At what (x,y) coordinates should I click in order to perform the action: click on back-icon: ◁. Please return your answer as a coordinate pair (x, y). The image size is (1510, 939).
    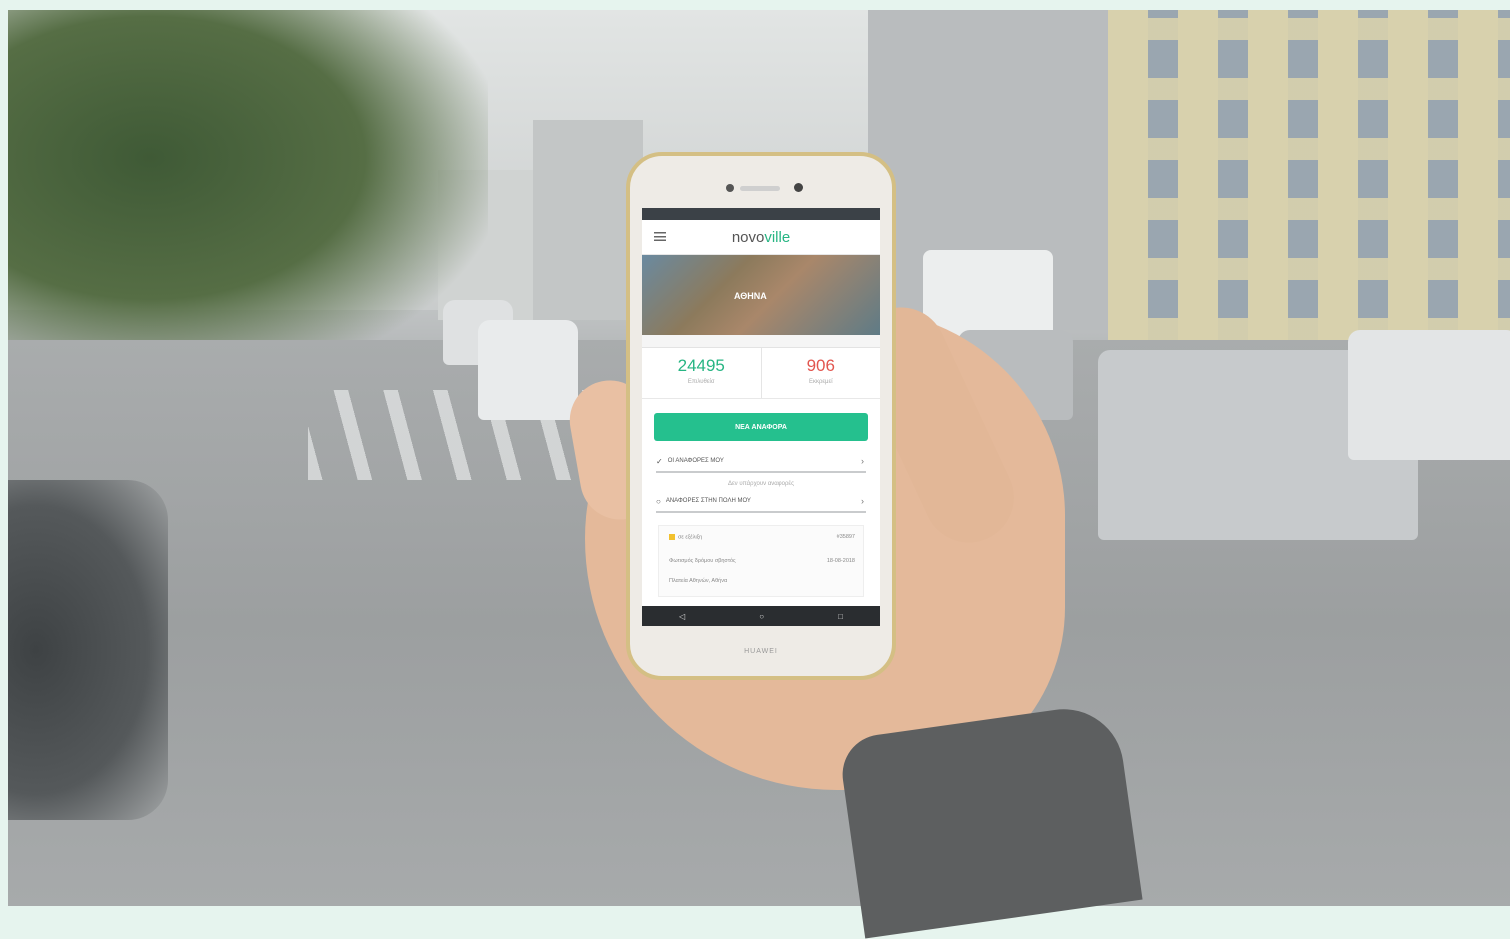
    Looking at the image, I should click on (682, 616).